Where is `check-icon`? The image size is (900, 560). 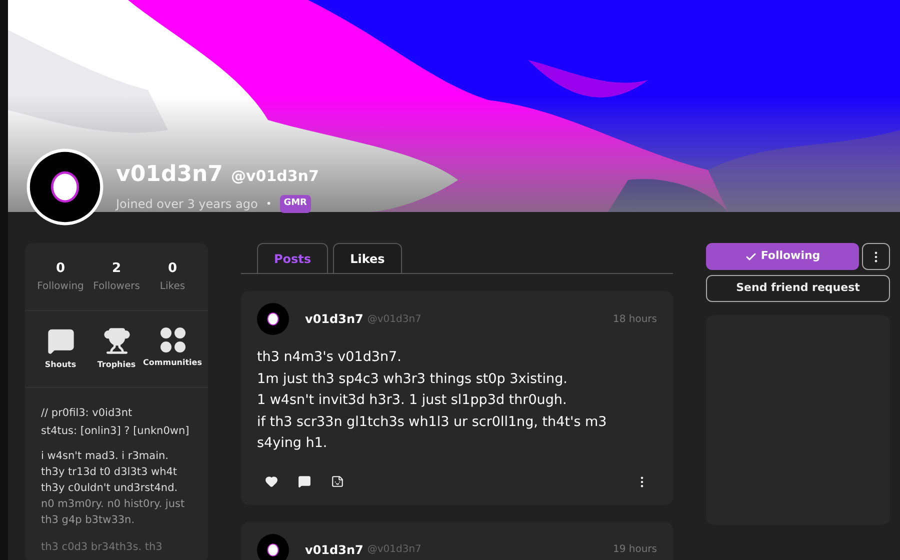
check-icon is located at coordinates (750, 256).